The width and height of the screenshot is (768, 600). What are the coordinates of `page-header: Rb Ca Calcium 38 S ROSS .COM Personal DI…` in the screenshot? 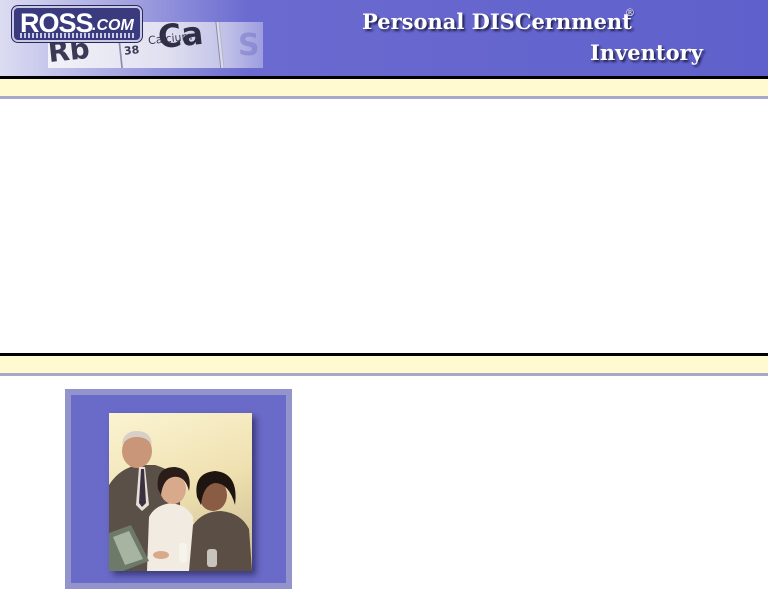 It's located at (384, 38).